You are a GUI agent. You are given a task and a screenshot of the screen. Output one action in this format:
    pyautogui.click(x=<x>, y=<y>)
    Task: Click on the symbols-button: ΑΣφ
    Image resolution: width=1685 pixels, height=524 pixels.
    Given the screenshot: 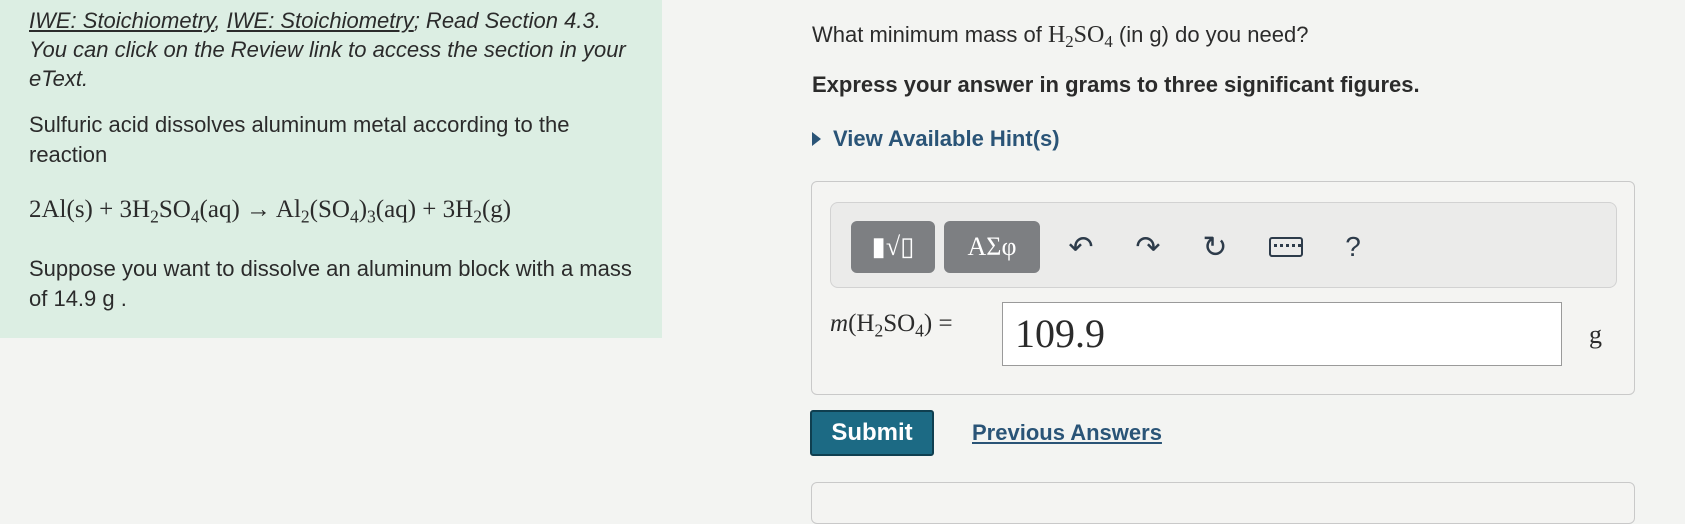 What is the action you would take?
    pyautogui.click(x=992, y=247)
    